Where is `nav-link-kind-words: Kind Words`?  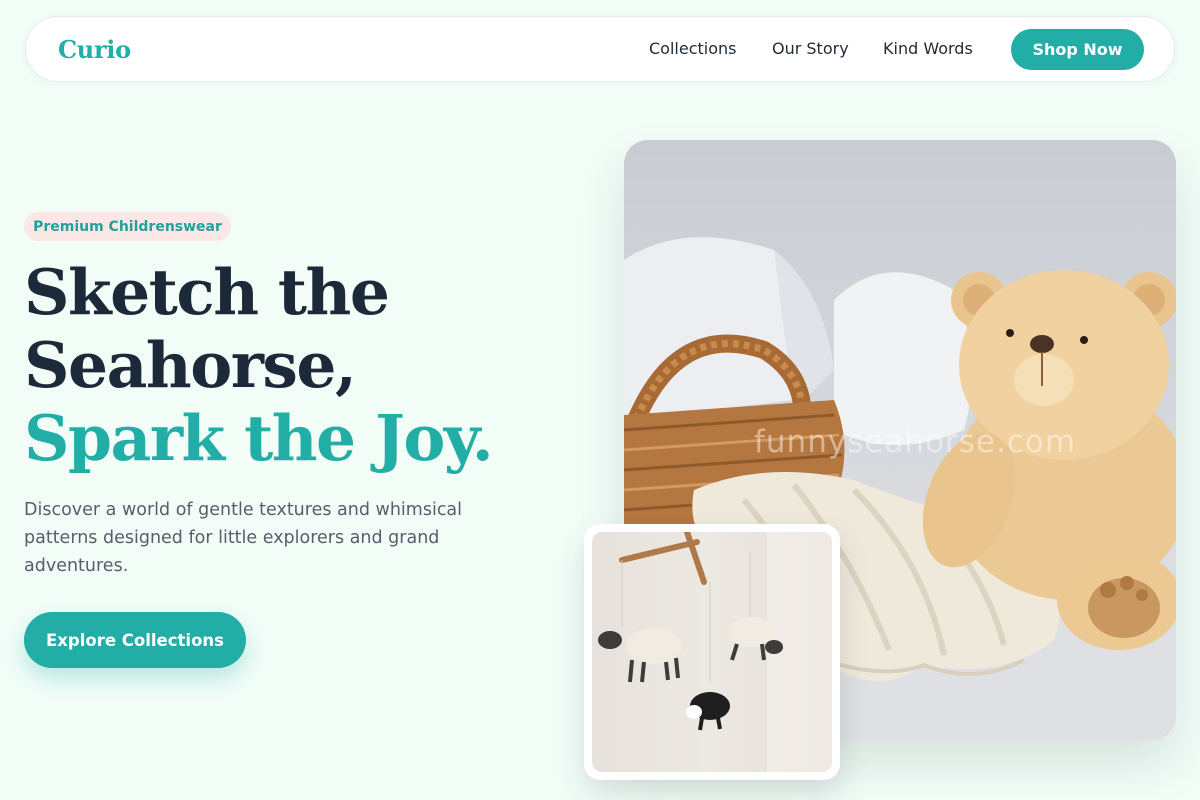 nav-link-kind-words: Kind Words is located at coordinates (928, 48).